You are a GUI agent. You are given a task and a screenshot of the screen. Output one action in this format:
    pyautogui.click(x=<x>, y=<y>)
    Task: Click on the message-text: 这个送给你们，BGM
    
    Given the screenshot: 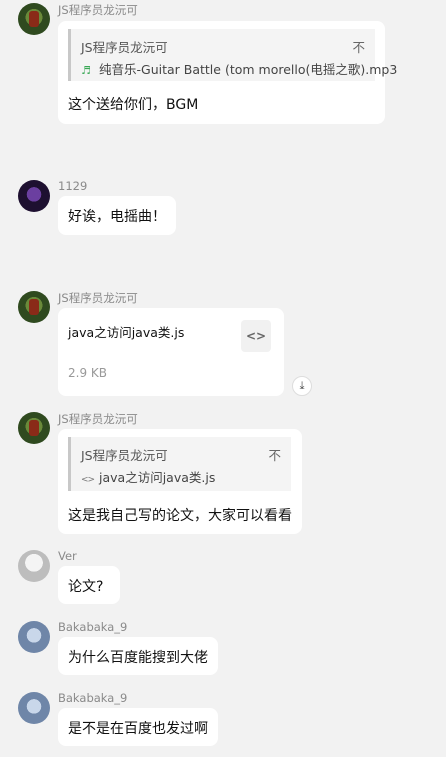 What is the action you would take?
    pyautogui.click(x=133, y=105)
    